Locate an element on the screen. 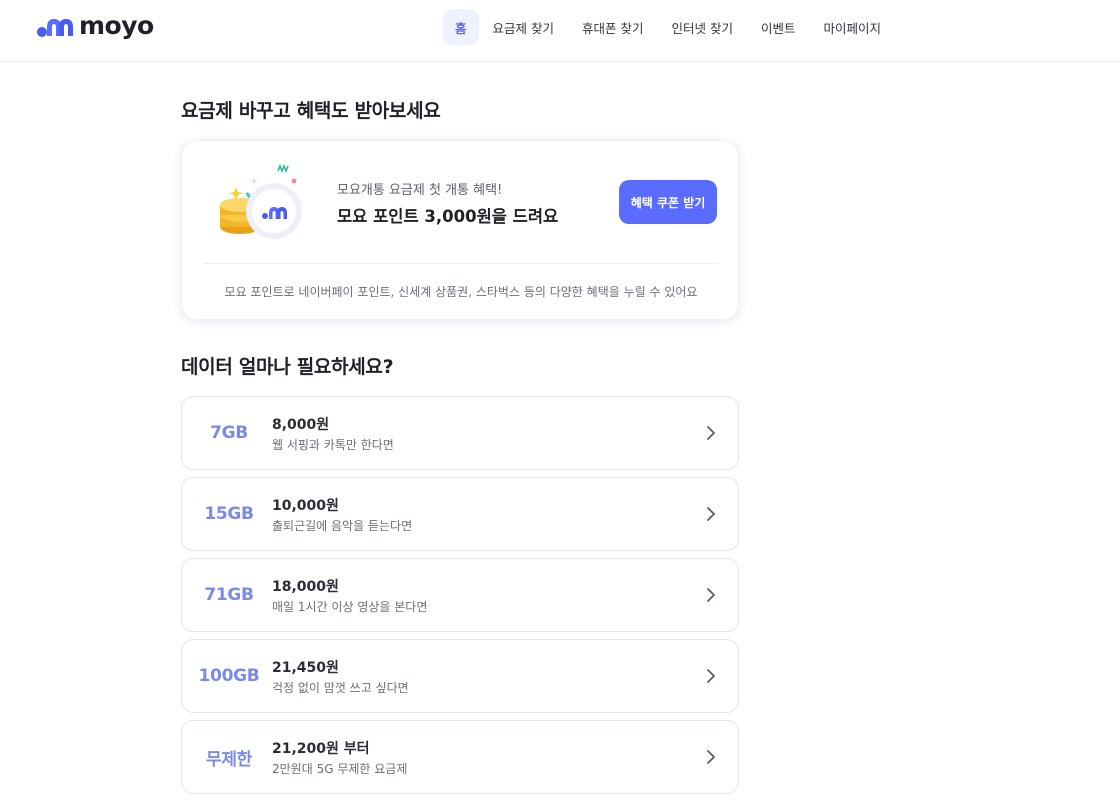 This screenshot has width=1120, height=808. main-nav: 홈 요금제 찾기 휴대폰 찾기 인터넷 찾기 이벤트 마이페이지 is located at coordinates (669, 27).